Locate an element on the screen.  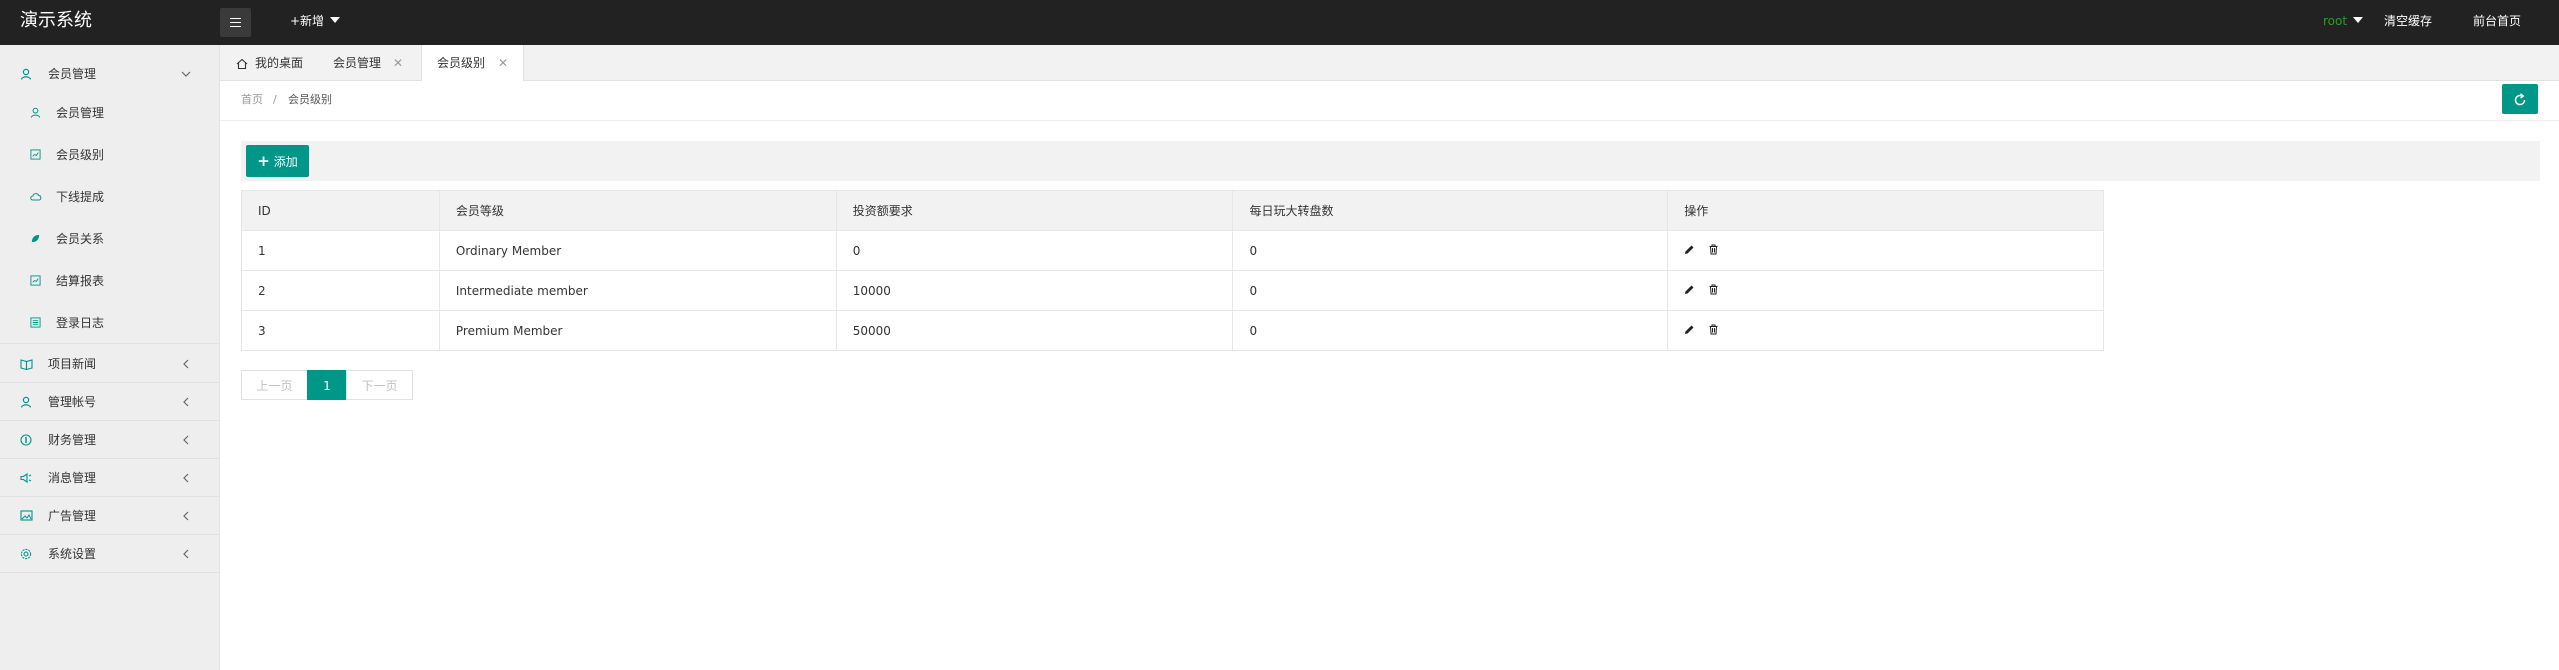
col-id: ID is located at coordinates (340, 210).